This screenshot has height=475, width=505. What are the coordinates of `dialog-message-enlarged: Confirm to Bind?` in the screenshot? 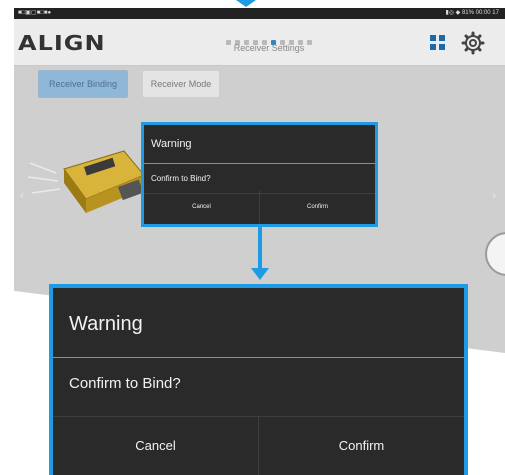 It's located at (258, 388).